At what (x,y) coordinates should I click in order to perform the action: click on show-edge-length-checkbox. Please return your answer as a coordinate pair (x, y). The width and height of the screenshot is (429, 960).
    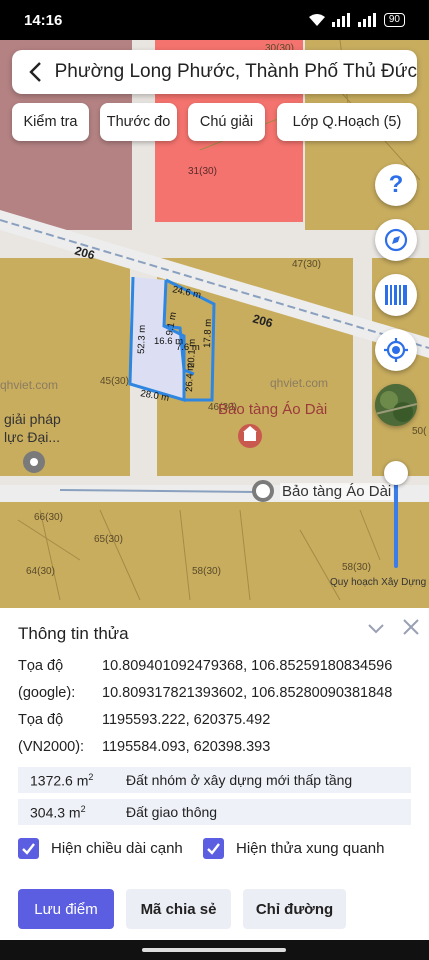
    Looking at the image, I should click on (28, 848).